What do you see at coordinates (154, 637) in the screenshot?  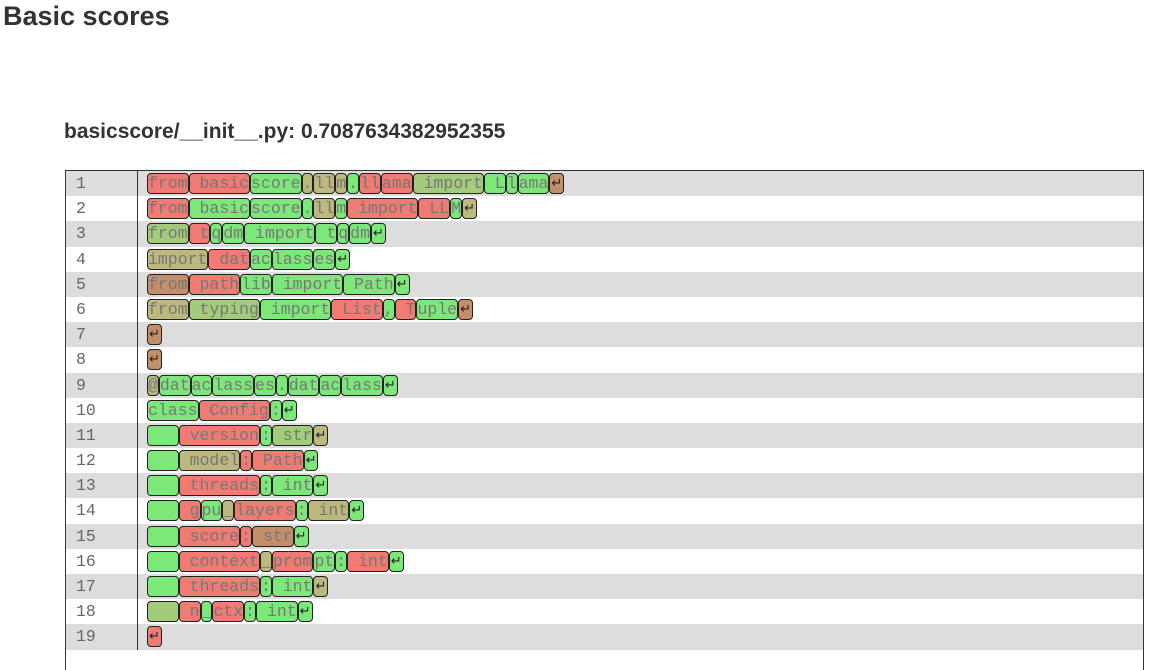 I see `code-line: ↵` at bounding box center [154, 637].